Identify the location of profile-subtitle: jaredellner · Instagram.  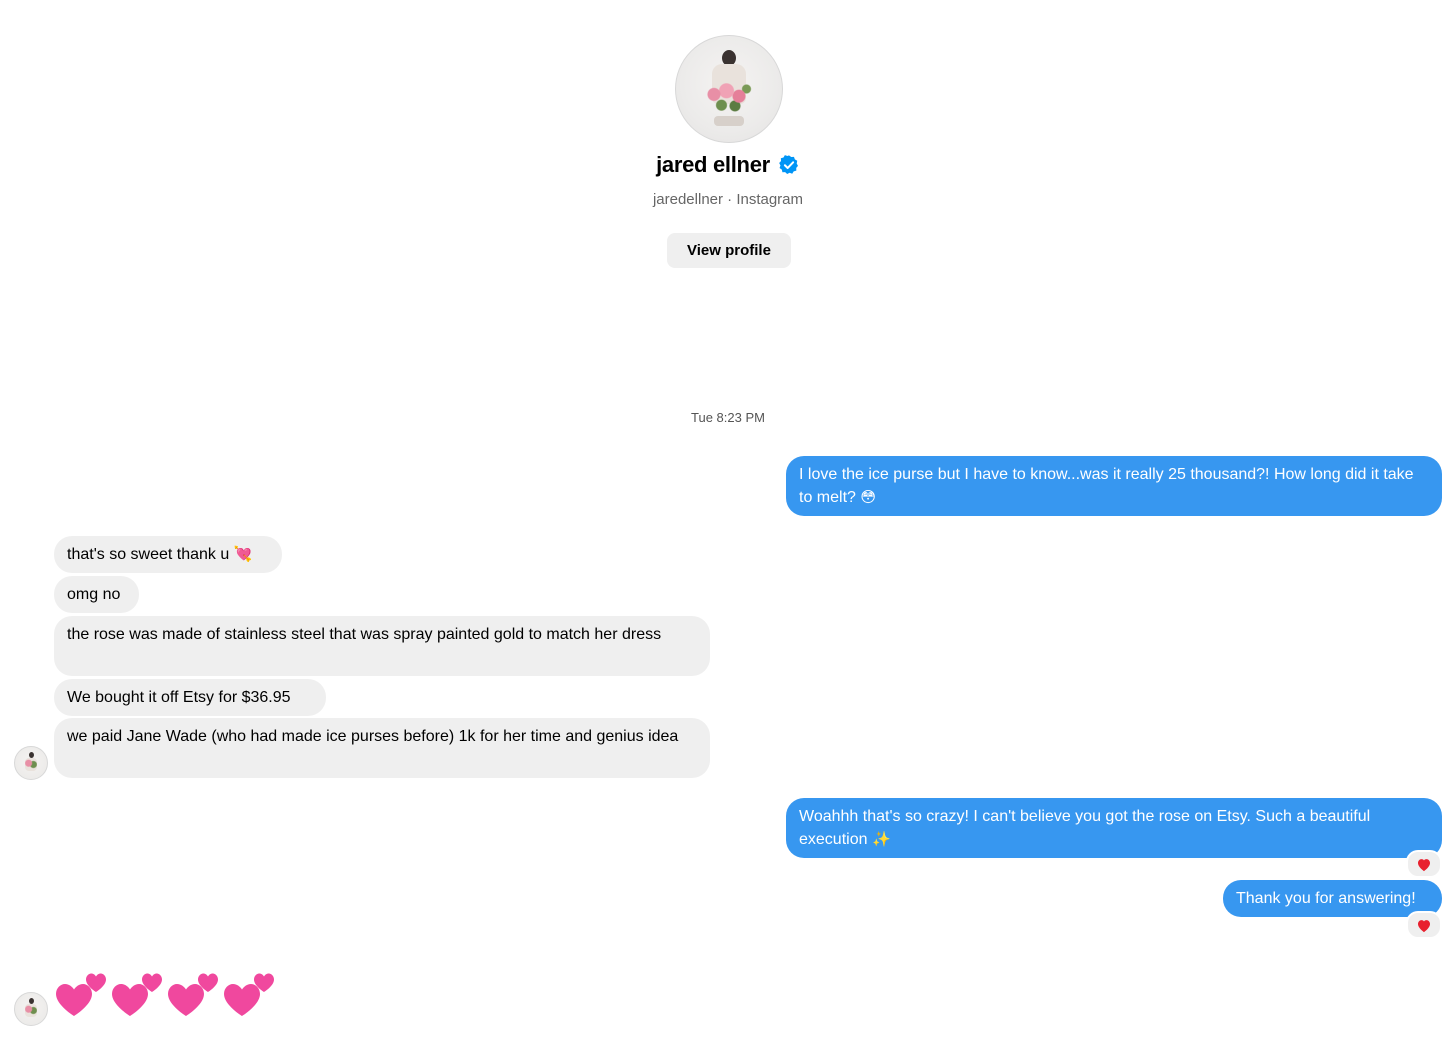
(728, 199).